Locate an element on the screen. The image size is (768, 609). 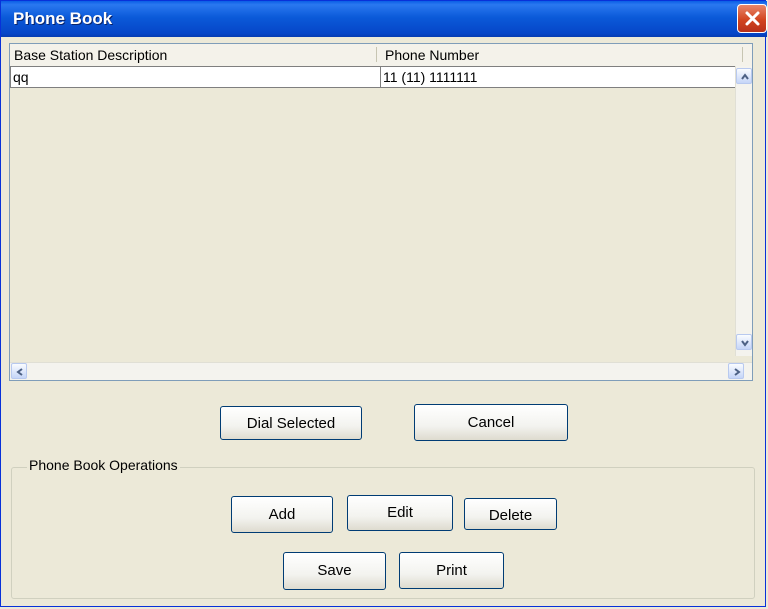
cell-description: qq is located at coordinates (21, 77).